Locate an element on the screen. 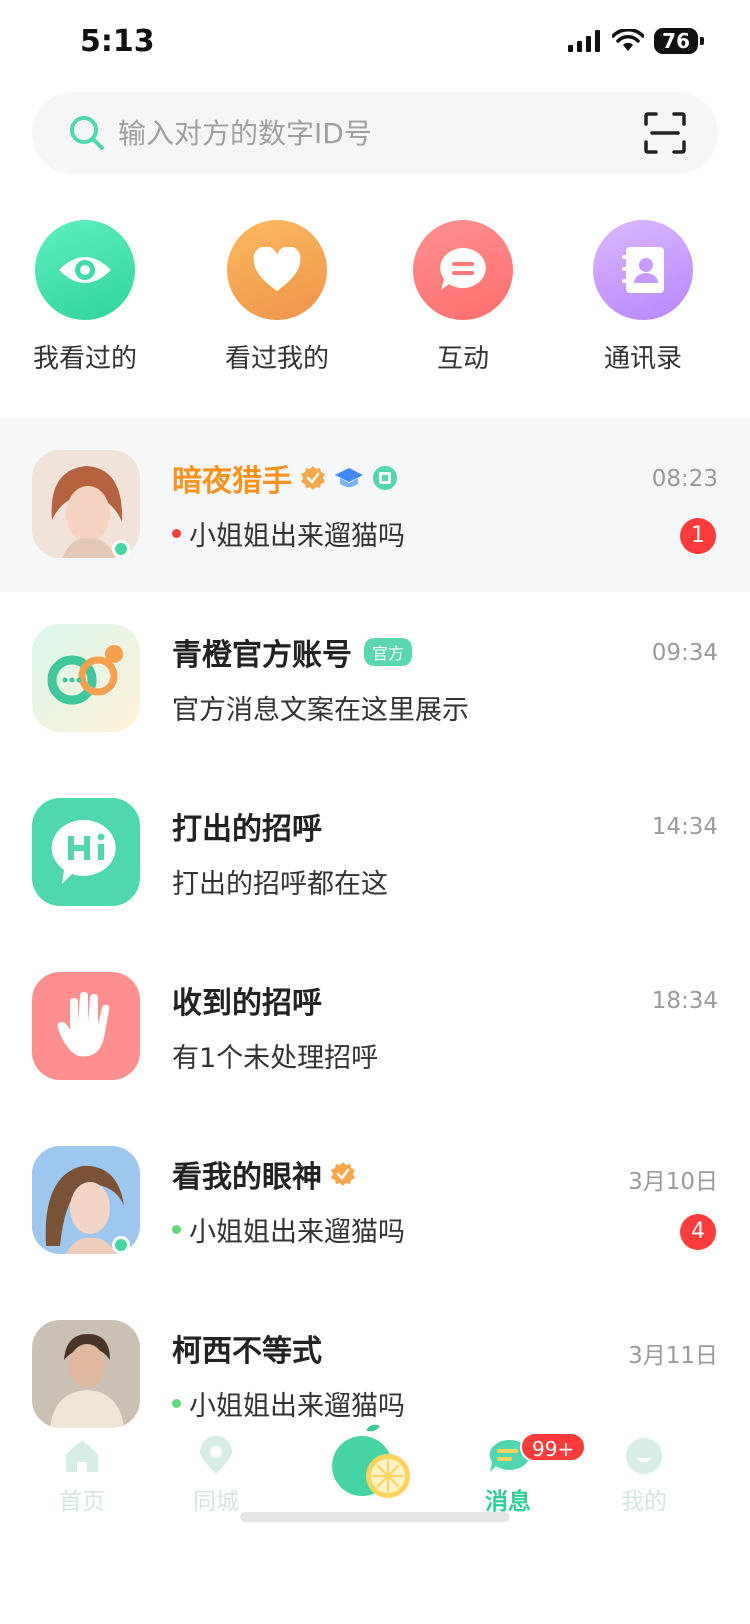 The image size is (750, 1624). orange-fruit-icon is located at coordinates (371, 1461).